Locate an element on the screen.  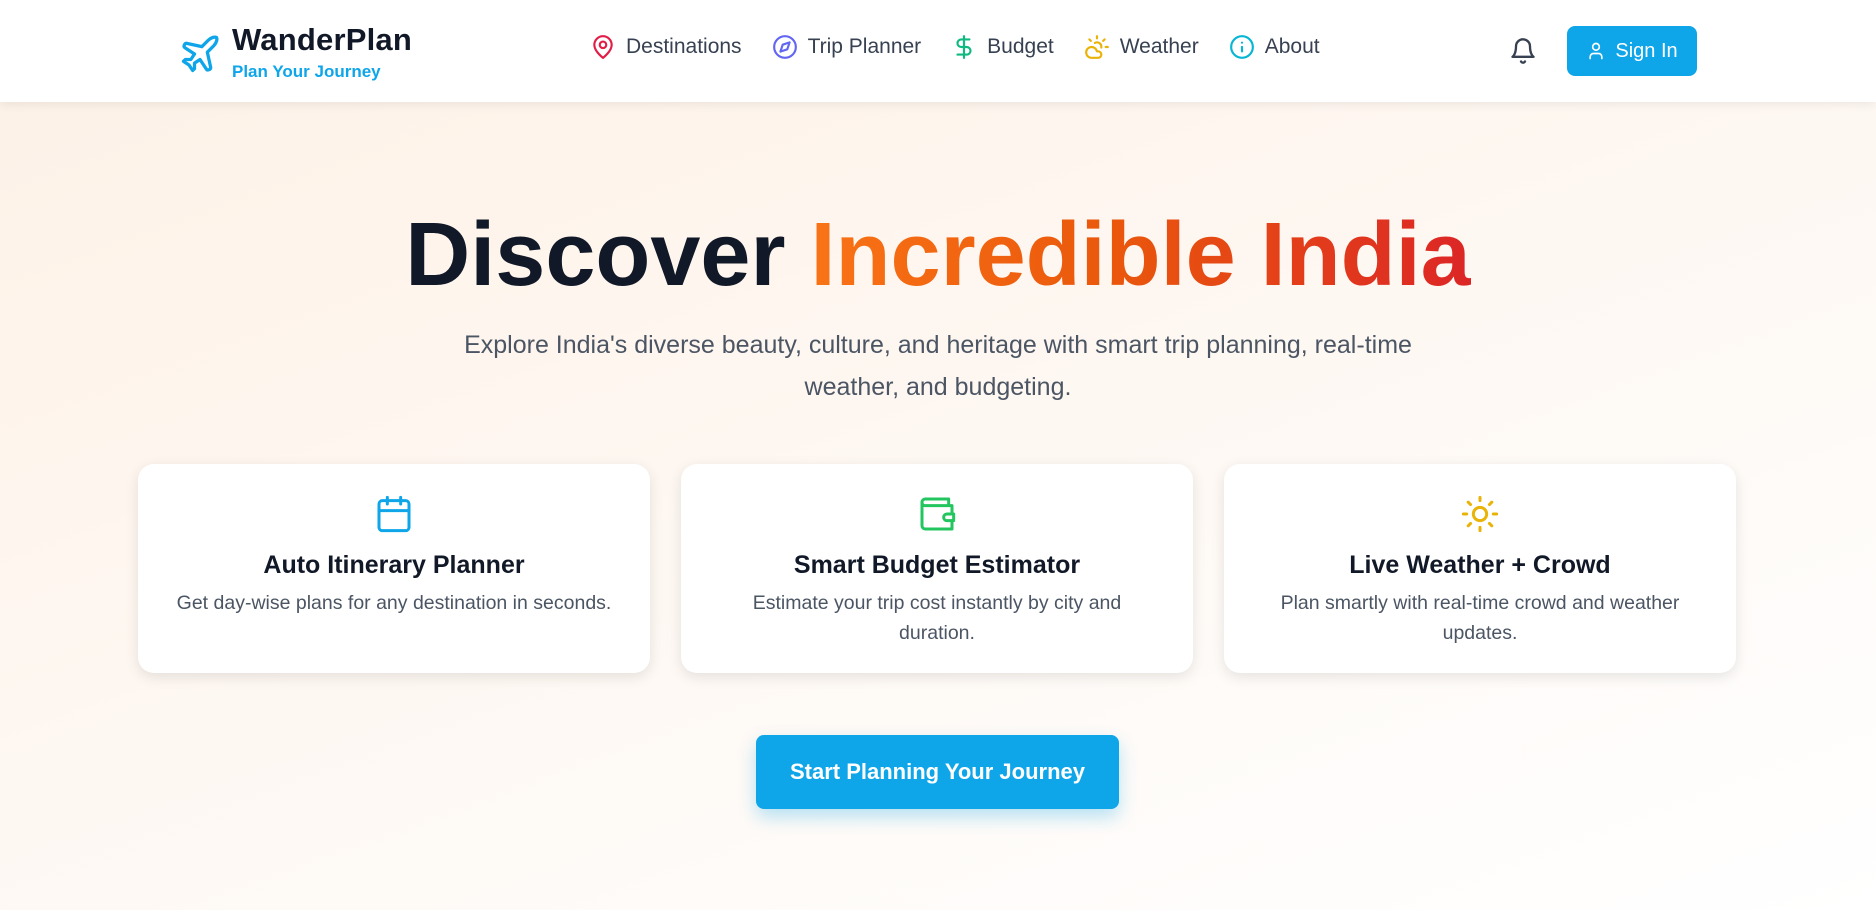
feature-title: Smart Budget Estimator is located at coordinates (937, 565).